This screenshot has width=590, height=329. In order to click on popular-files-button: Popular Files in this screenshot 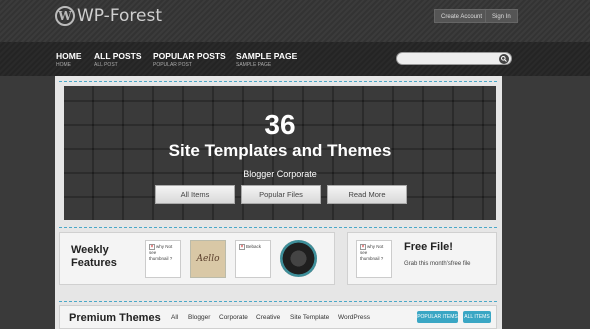, I will do `click(281, 194)`.